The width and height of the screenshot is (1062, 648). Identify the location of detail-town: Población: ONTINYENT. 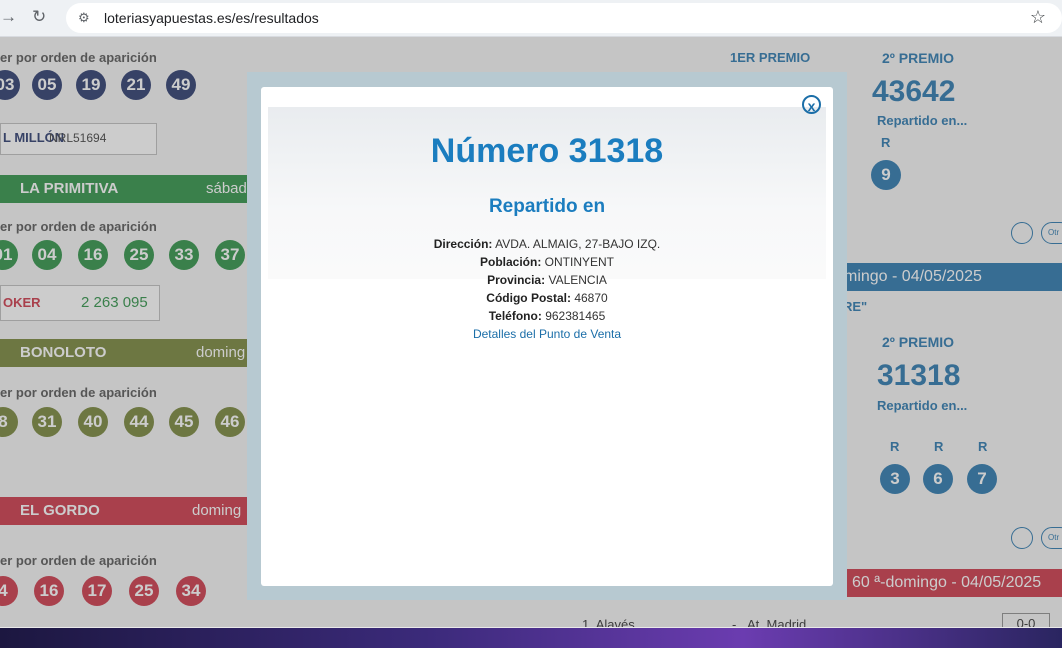
(547, 262).